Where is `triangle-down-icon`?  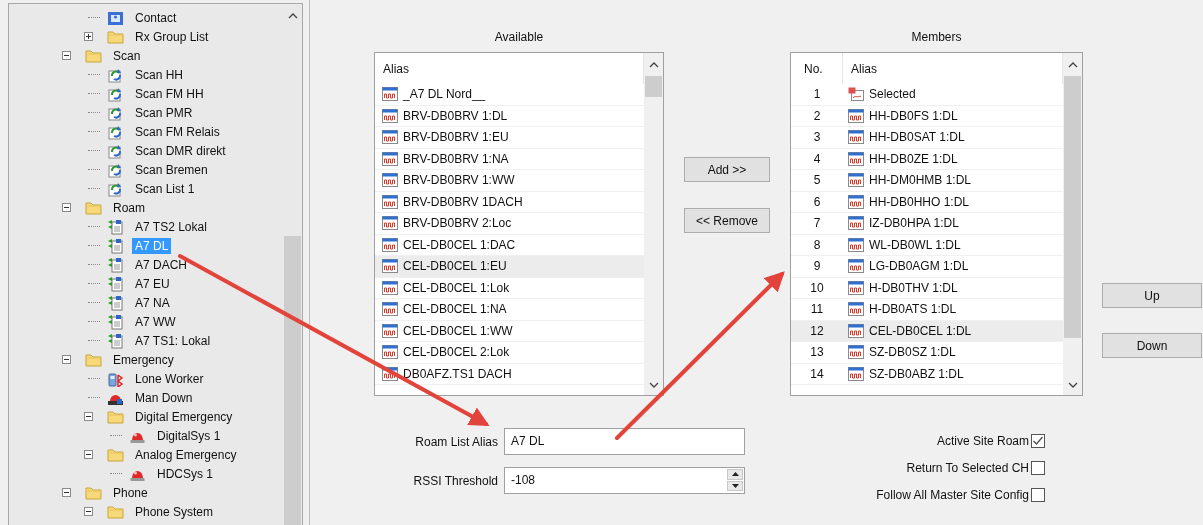
triangle-down-icon is located at coordinates (735, 485).